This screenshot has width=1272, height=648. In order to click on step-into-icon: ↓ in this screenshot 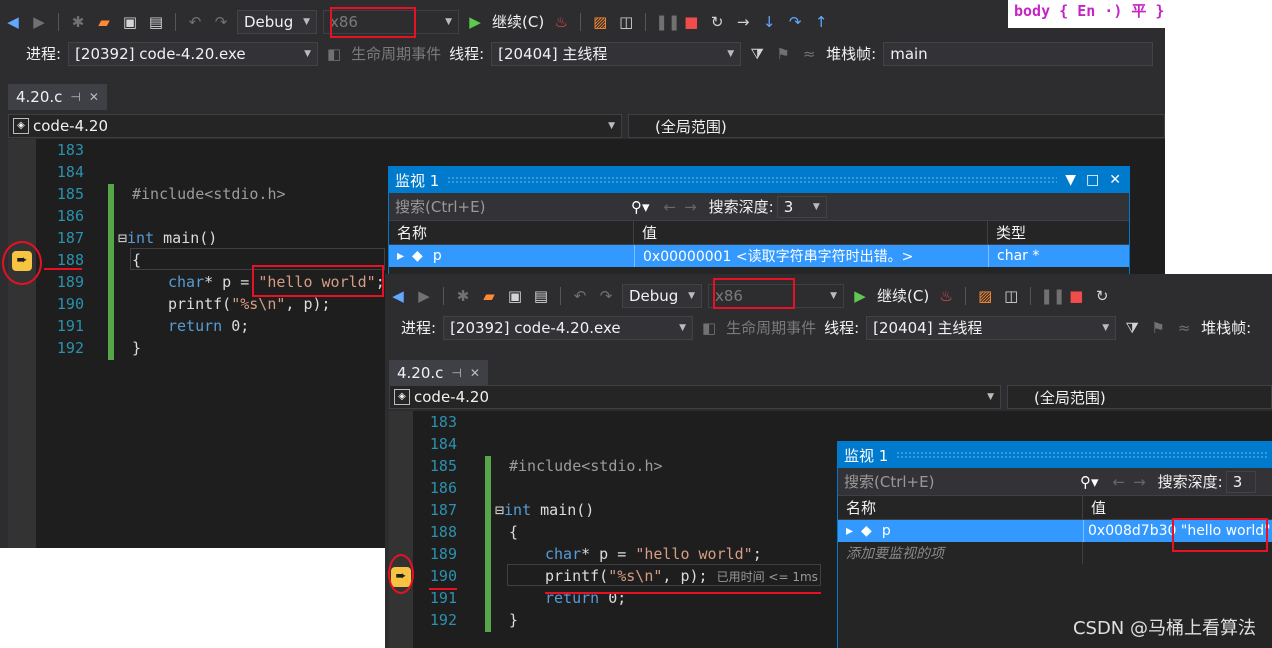, I will do `click(769, 22)`.